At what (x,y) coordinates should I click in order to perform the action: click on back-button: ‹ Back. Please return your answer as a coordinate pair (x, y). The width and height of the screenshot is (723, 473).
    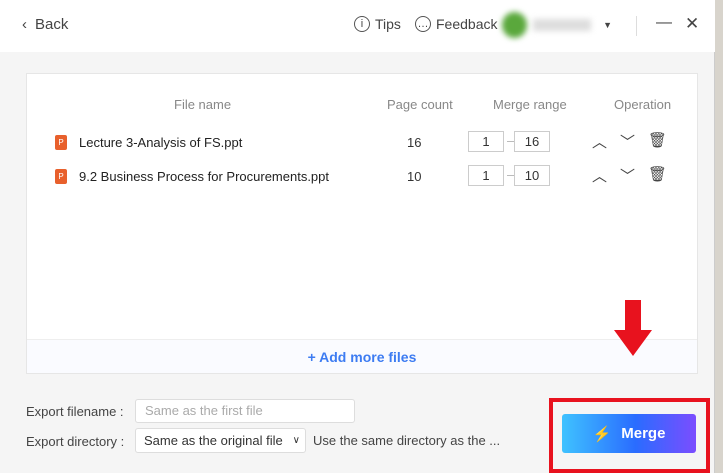
    Looking at the image, I should click on (45, 24).